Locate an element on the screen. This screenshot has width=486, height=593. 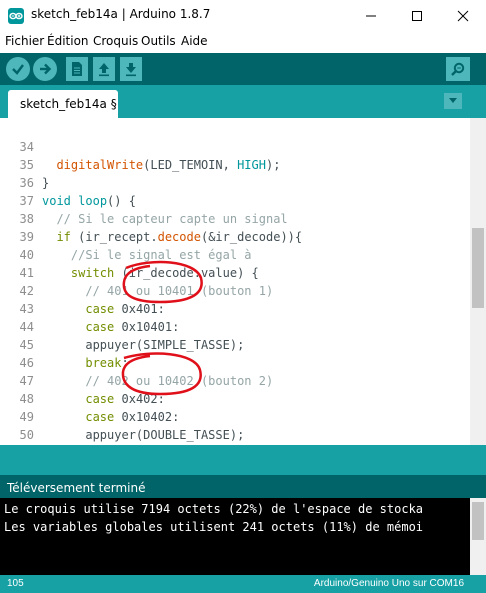
code-line: 49 appuyer(DOUBLE_TASSE); is located at coordinates (235, 416).